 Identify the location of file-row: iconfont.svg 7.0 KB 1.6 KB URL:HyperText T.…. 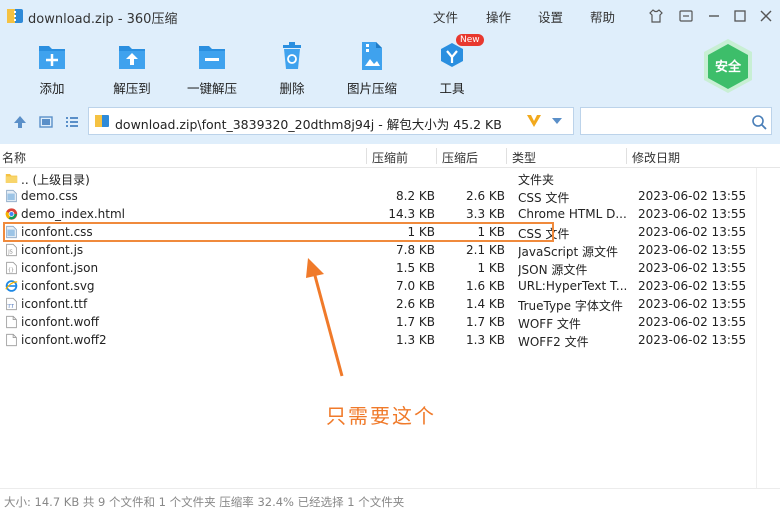
(390, 286).